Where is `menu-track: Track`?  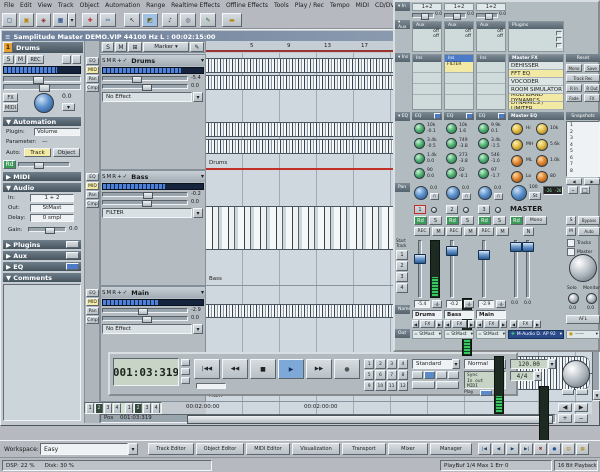 menu-track: Track is located at coordinates (66, 5).